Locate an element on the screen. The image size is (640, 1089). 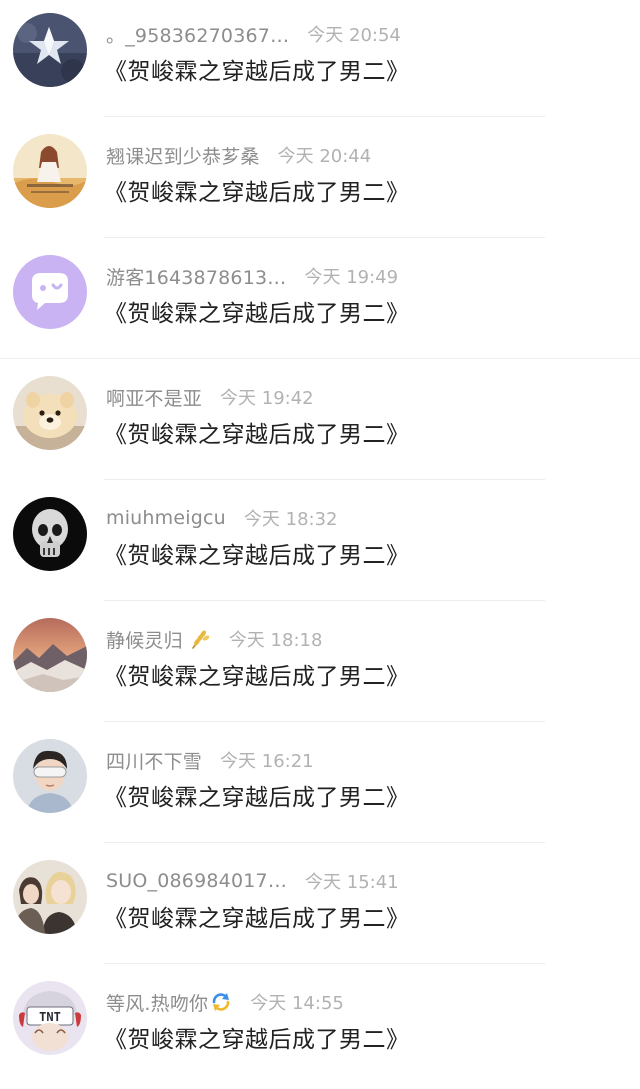
username: 等风.热吻你 is located at coordinates (157, 1002).